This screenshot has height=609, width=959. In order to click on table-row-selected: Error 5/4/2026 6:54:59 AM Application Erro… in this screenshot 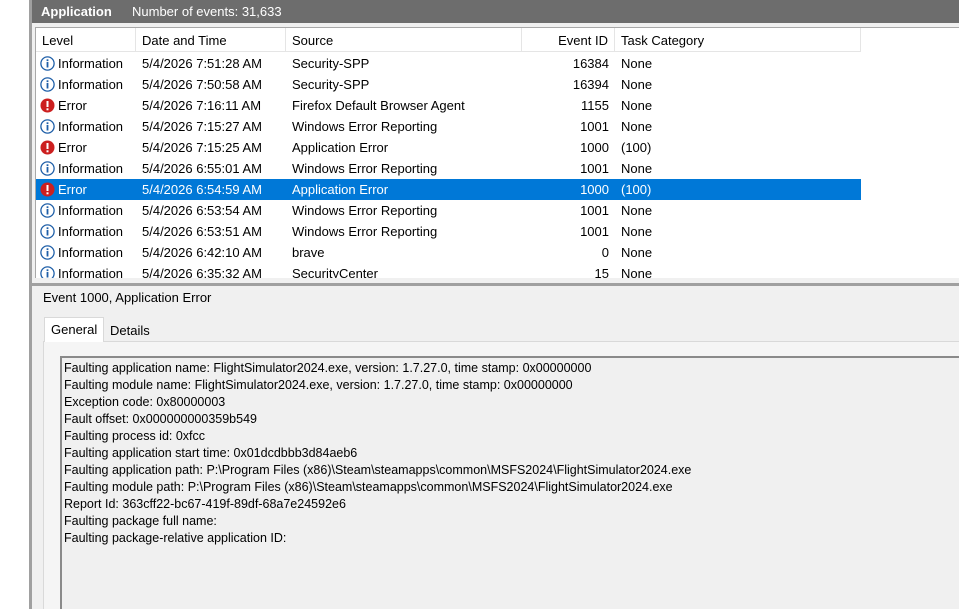, I will do `click(448, 189)`.